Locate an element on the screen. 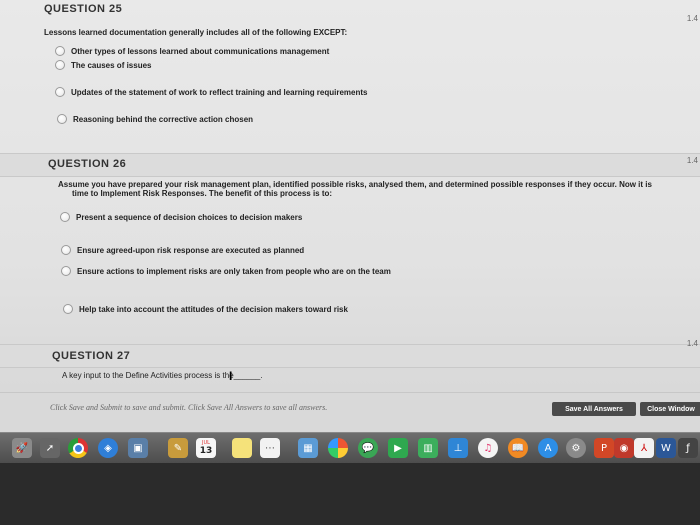 This screenshot has height=525, width=700. image-capture-icon: ▦ is located at coordinates (308, 448).